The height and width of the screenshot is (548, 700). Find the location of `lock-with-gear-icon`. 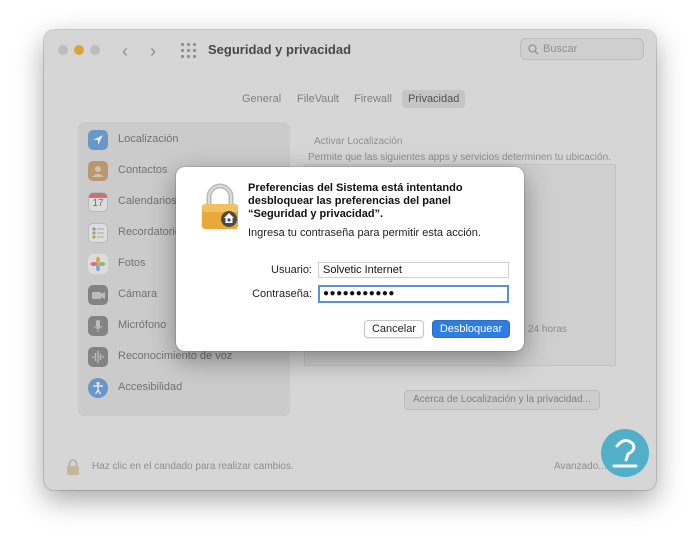

lock-with-gear-icon is located at coordinates (220, 206).